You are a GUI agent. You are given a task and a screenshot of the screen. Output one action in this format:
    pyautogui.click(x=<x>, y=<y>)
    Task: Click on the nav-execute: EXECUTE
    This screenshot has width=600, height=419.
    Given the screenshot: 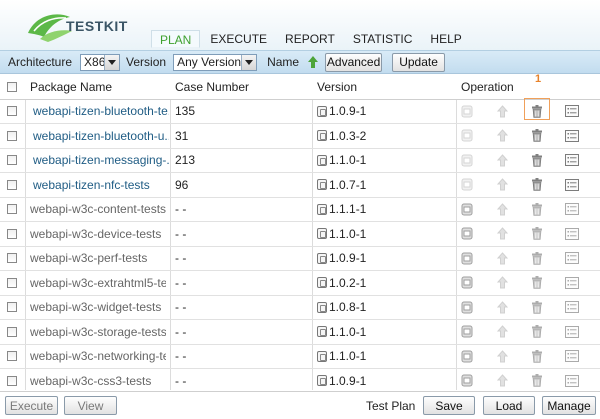 What is the action you would take?
    pyautogui.click(x=238, y=39)
    